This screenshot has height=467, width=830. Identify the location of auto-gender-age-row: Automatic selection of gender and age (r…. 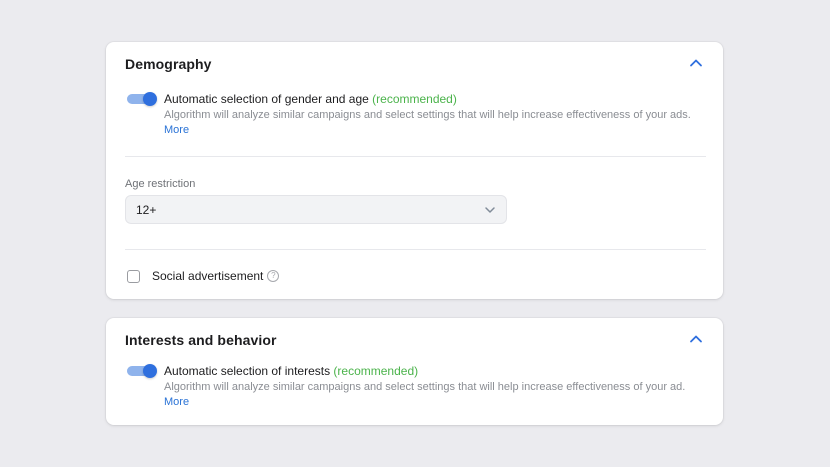
(415, 114).